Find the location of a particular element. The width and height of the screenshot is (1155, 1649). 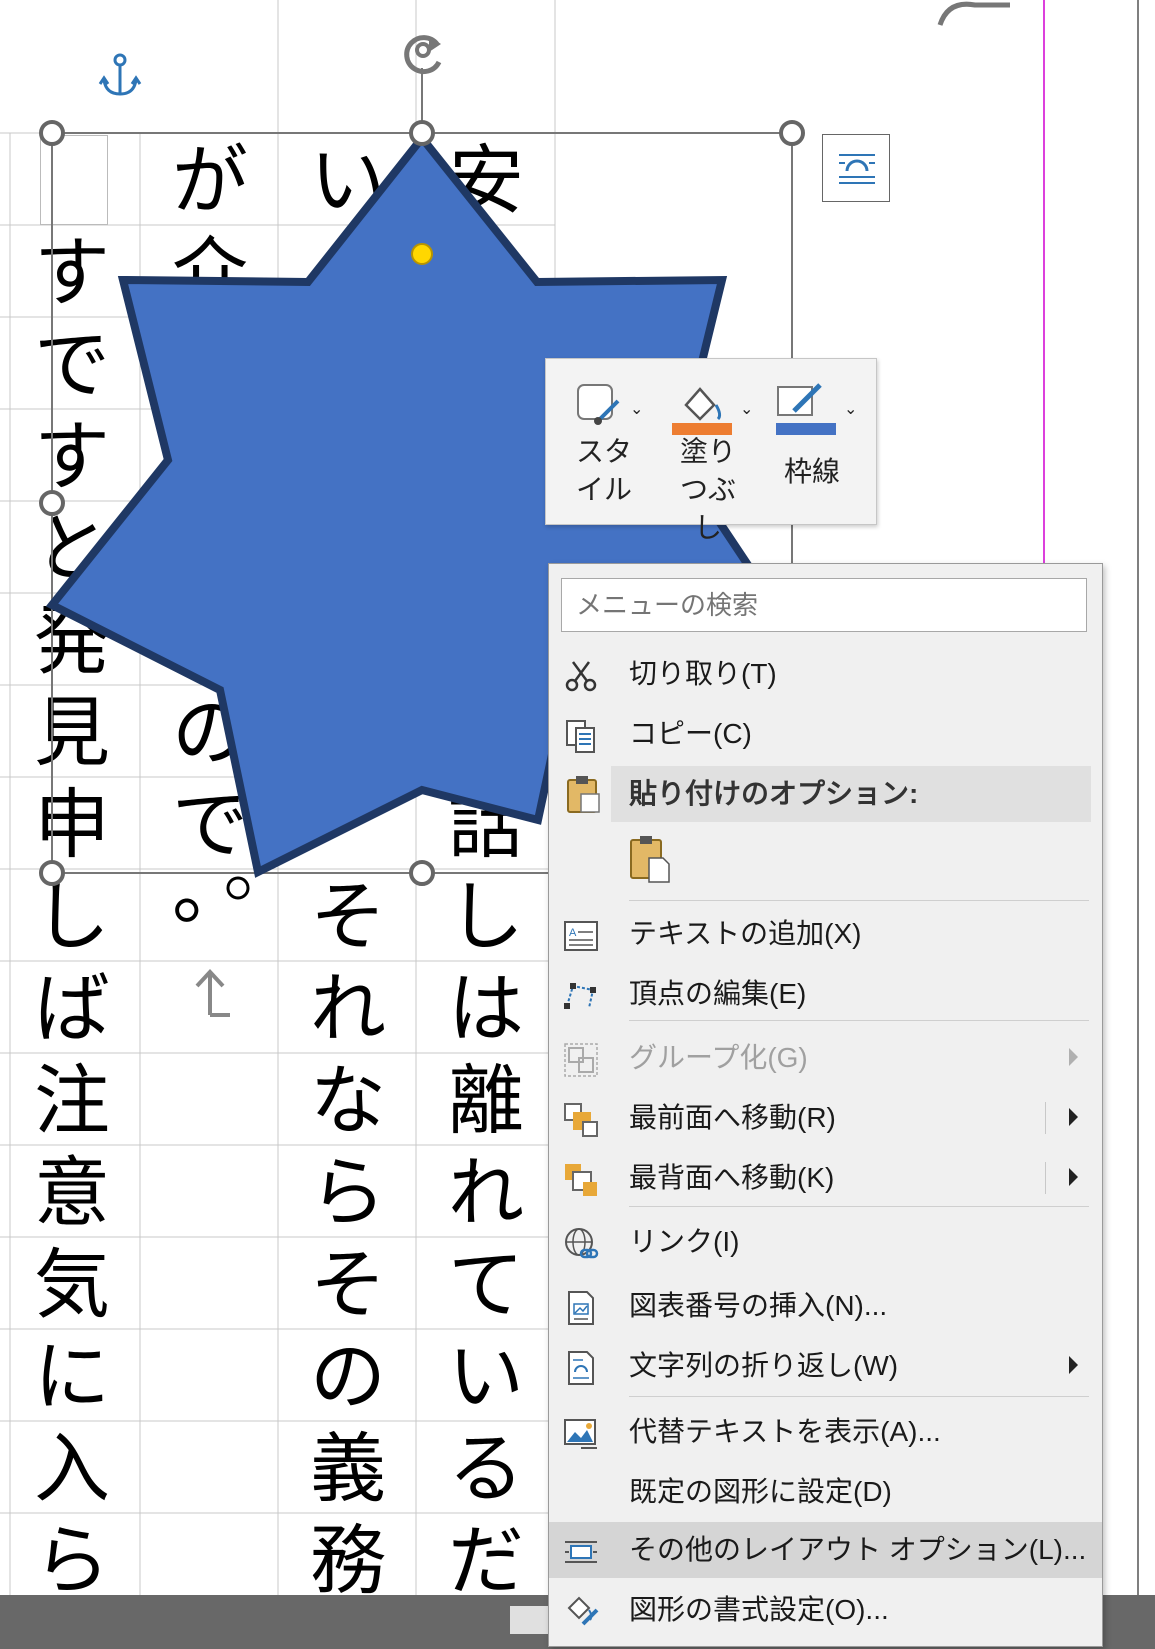

menu-item-wrap-text: 文字列の折り返し(W) is located at coordinates (825, 1366).